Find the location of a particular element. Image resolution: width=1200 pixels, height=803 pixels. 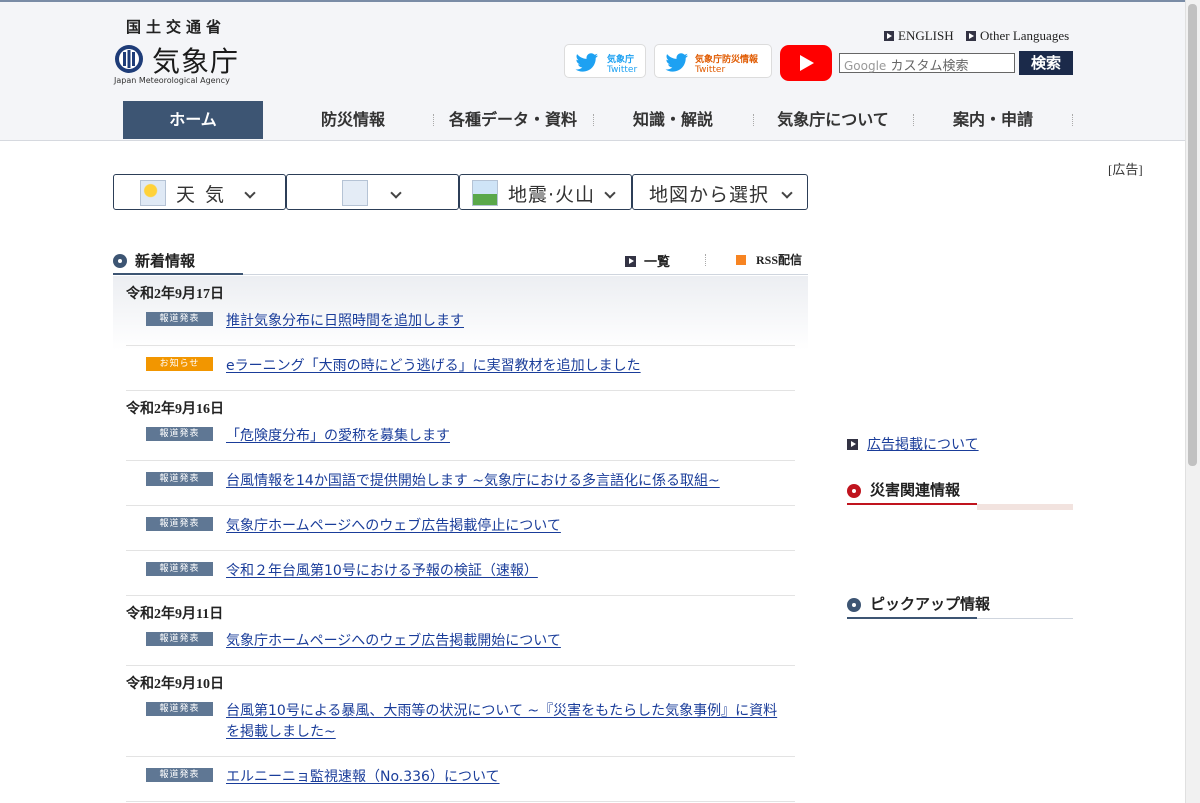

nav-home: ホーム is located at coordinates (193, 120).